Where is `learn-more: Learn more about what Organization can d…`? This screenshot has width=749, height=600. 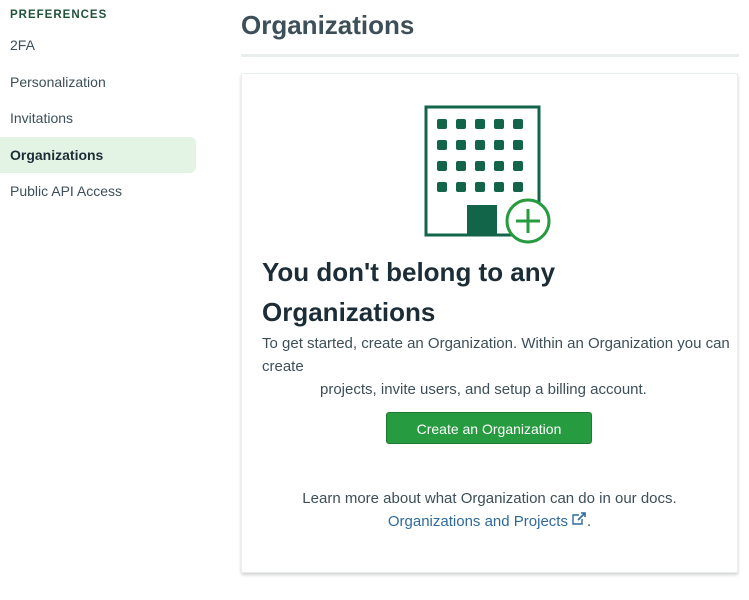
learn-more: Learn more about what Organization can d… is located at coordinates (489, 510).